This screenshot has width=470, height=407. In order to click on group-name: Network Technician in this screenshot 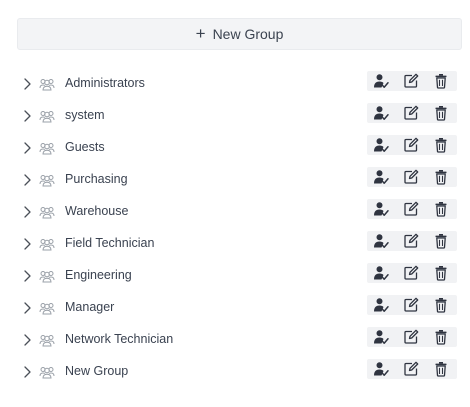, I will do `click(119, 339)`.